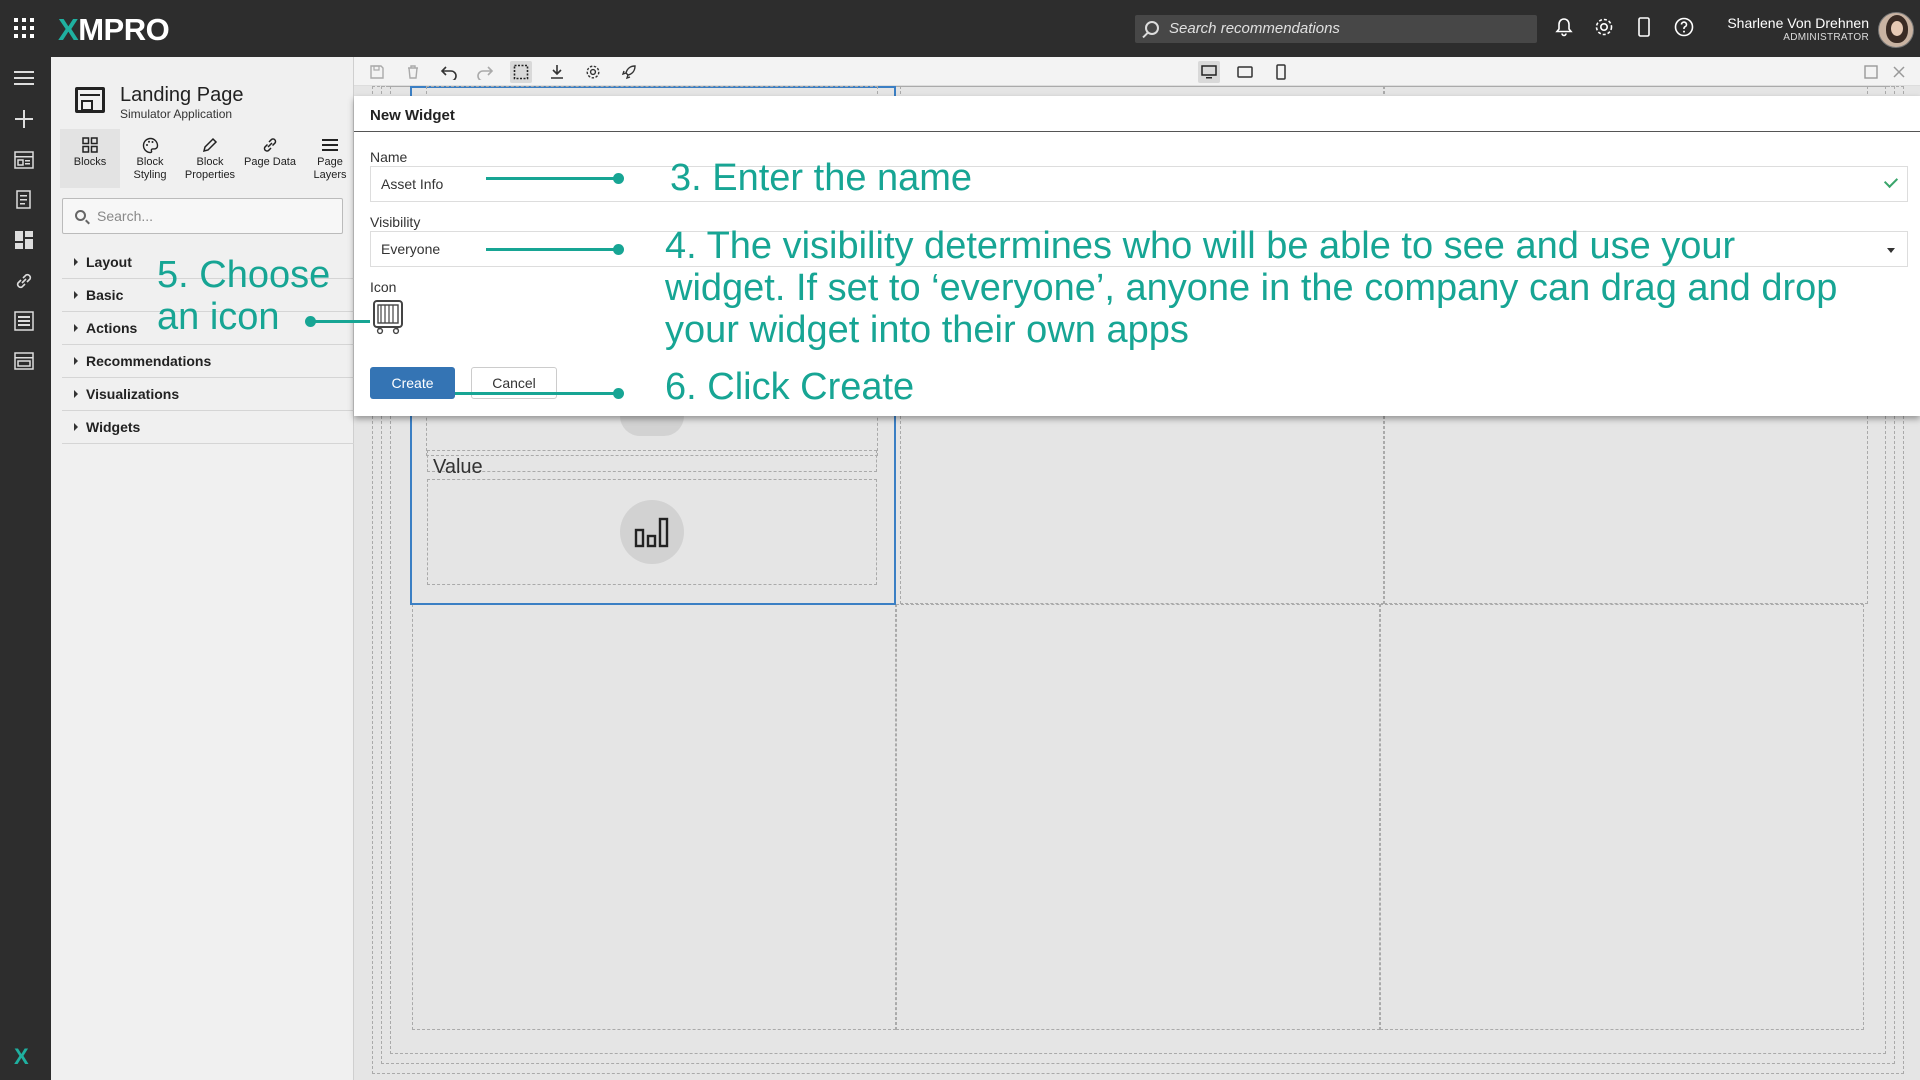 This screenshot has height=1080, width=1920. Describe the element at coordinates (341, 321) in the screenshot. I see `annotation-pointer-icon` at that location.